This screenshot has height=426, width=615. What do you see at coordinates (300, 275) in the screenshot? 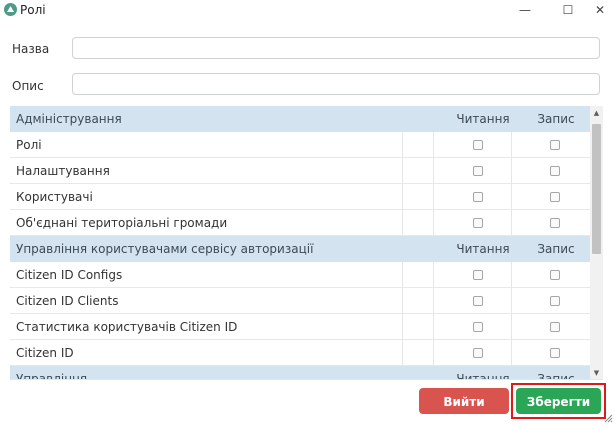
I see `permission-row: Citizen ID Configs` at bounding box center [300, 275].